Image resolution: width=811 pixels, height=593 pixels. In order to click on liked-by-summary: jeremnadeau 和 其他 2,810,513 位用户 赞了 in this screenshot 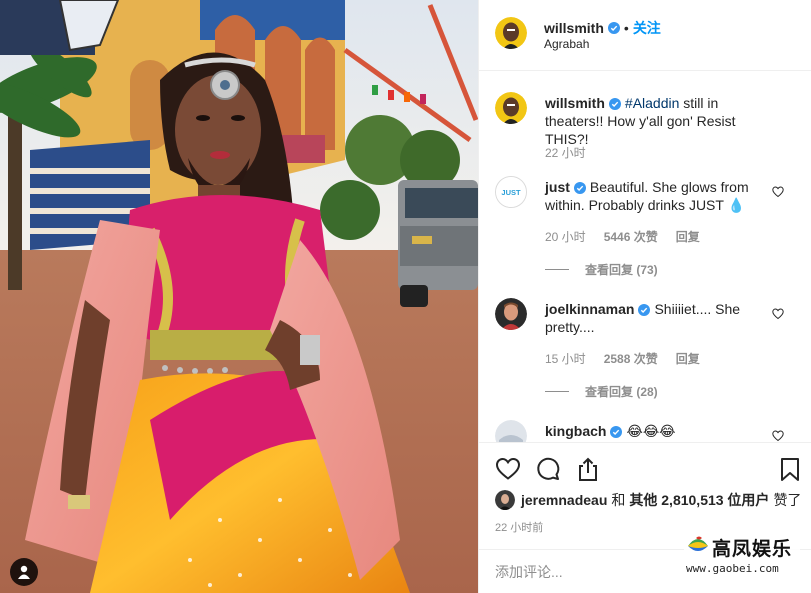, I will do `click(650, 500)`.